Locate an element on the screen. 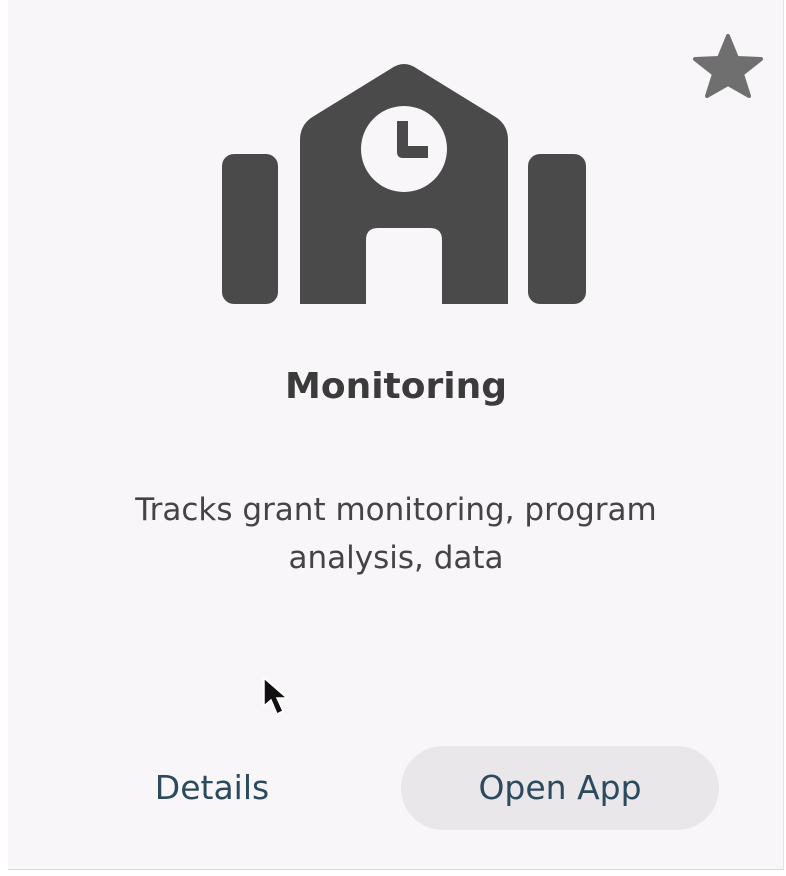 Image resolution: width=786 pixels, height=876 pixels. open-app-button: Open App is located at coordinates (560, 788).